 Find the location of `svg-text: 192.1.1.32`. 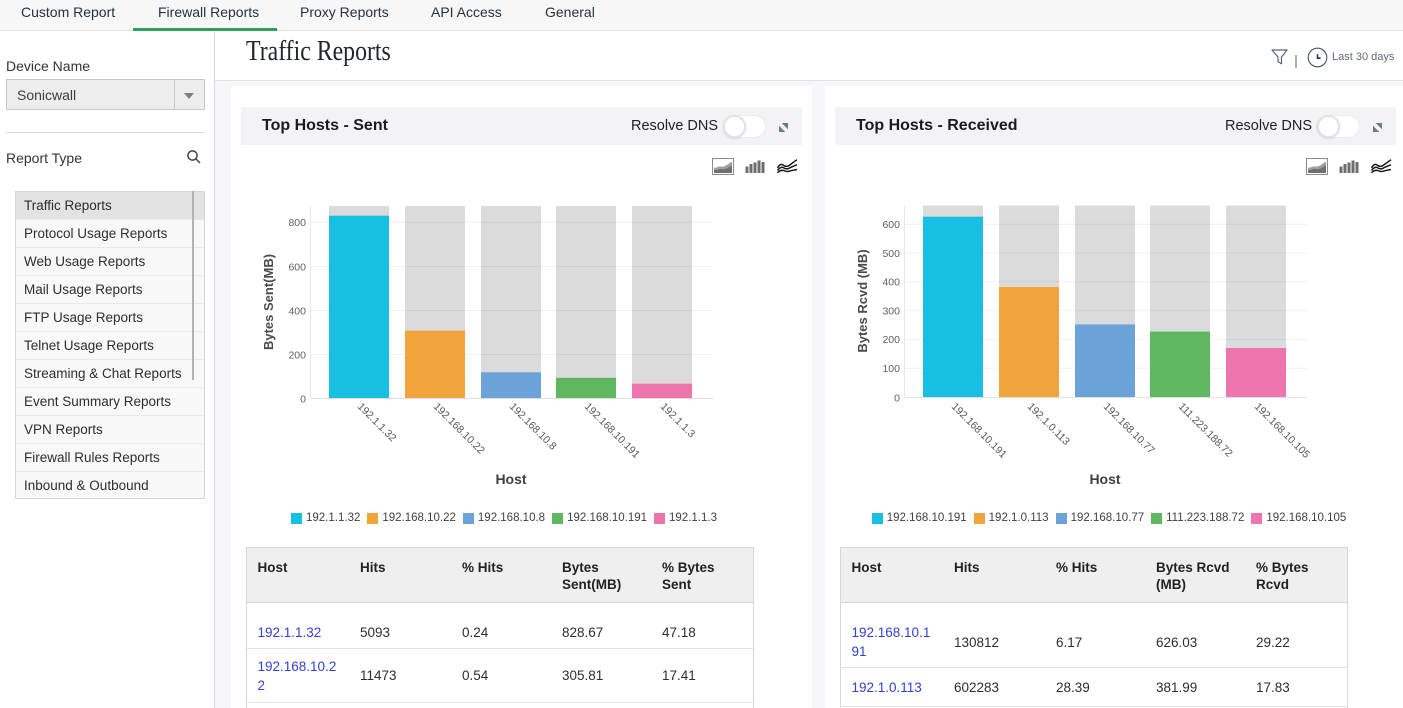

svg-text: 192.1.1.32 is located at coordinates (377, 423).